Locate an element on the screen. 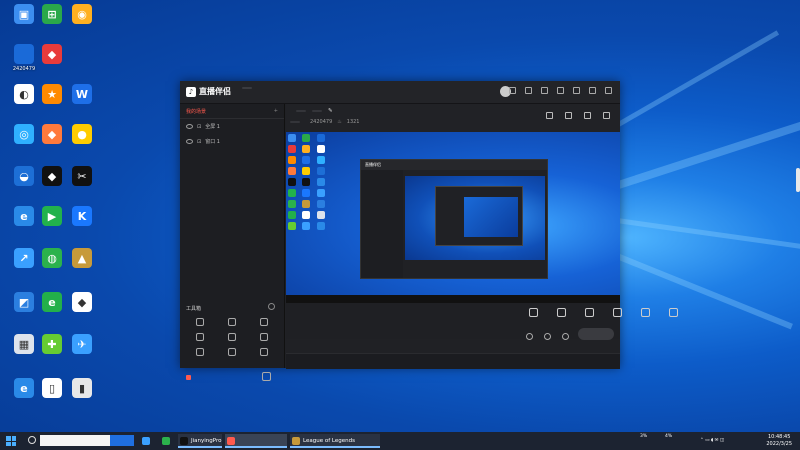 Image resolution: width=800 pixels, height=450 pixels. speaker-control is located at coordinates (673, 314).